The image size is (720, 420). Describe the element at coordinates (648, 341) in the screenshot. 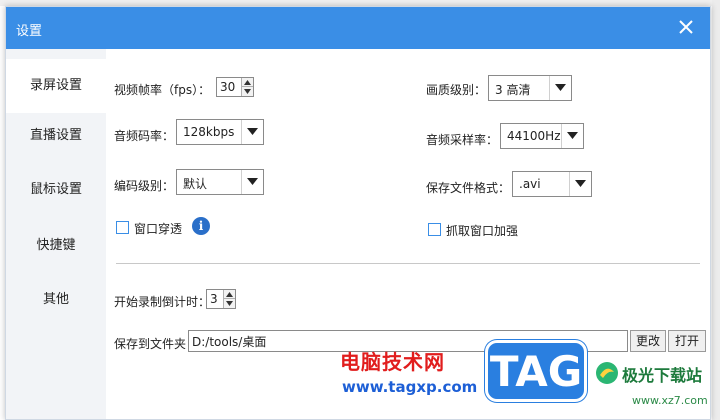

I see `change-folder-button: 更改` at that location.